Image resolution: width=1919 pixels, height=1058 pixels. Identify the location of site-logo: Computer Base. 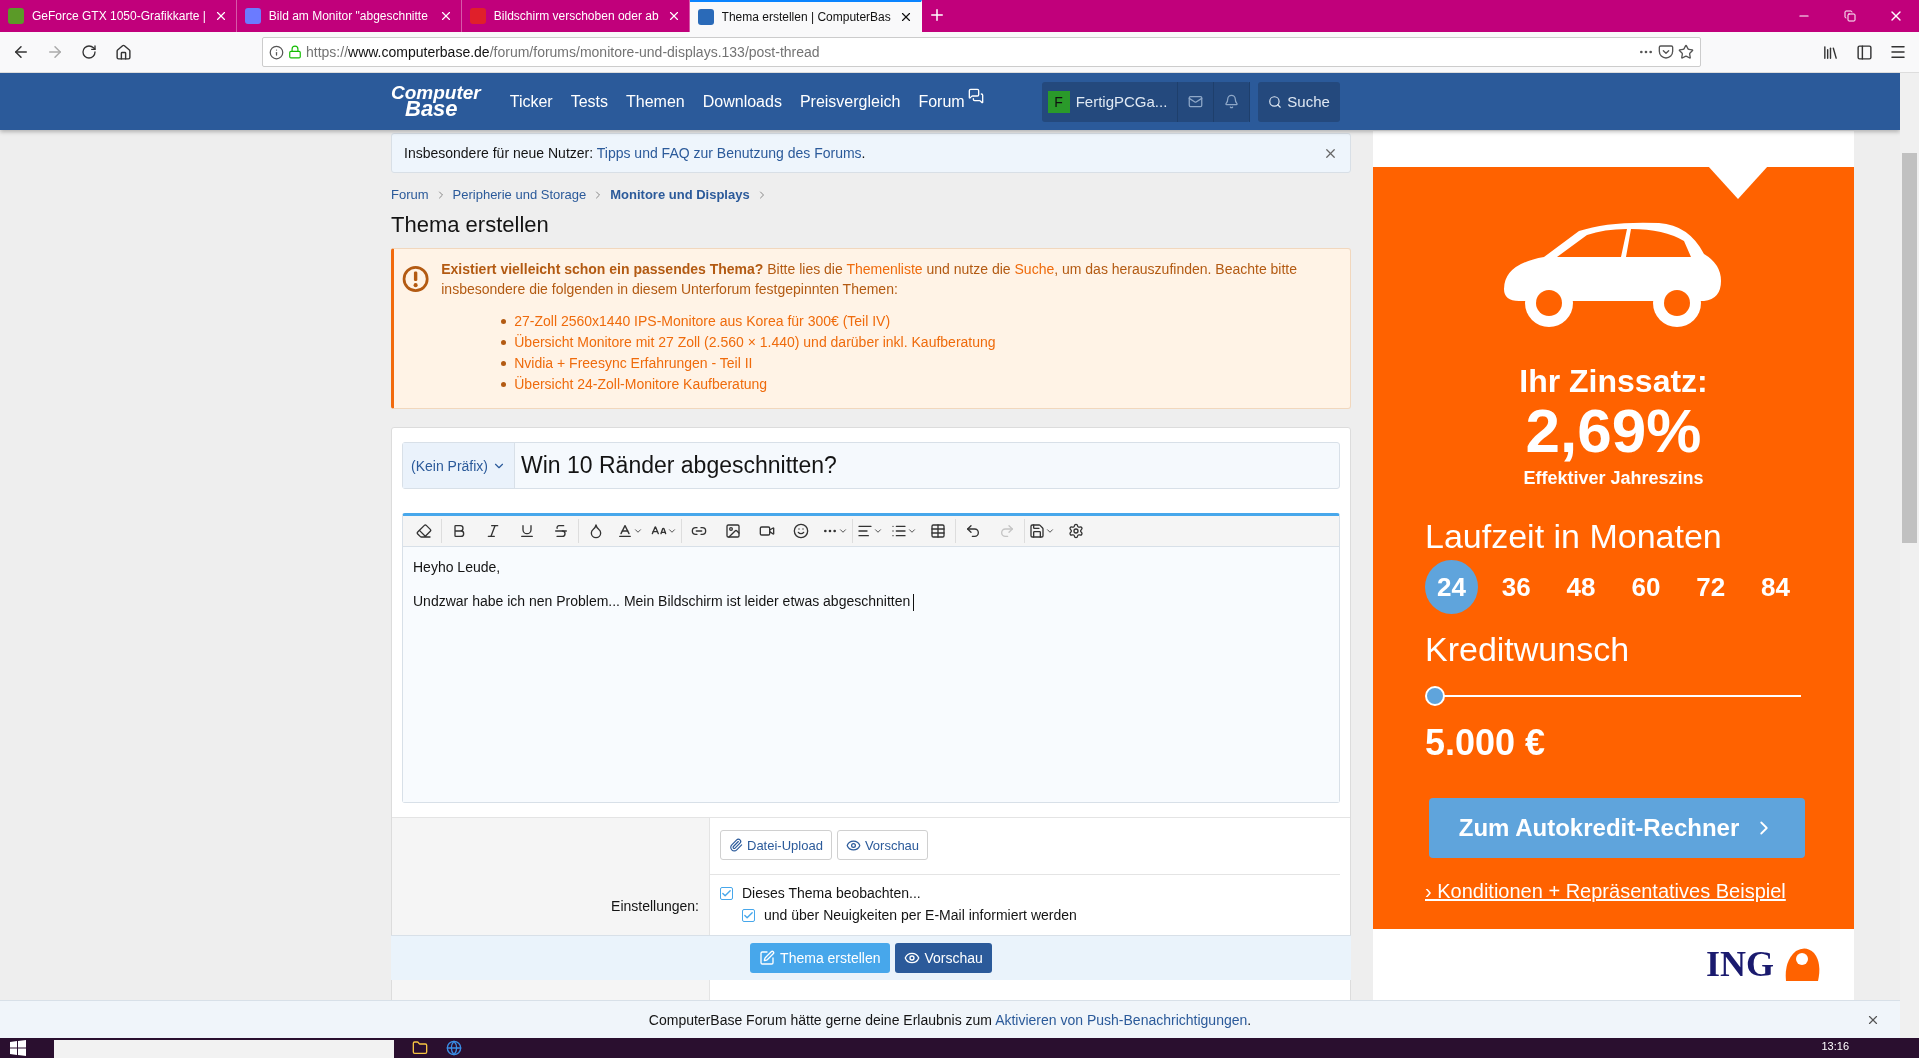
(436, 101).